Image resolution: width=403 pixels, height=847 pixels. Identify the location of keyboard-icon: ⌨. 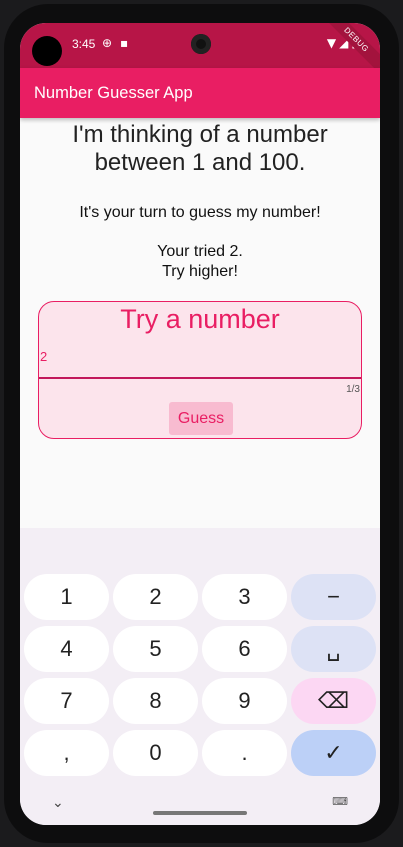
(340, 801).